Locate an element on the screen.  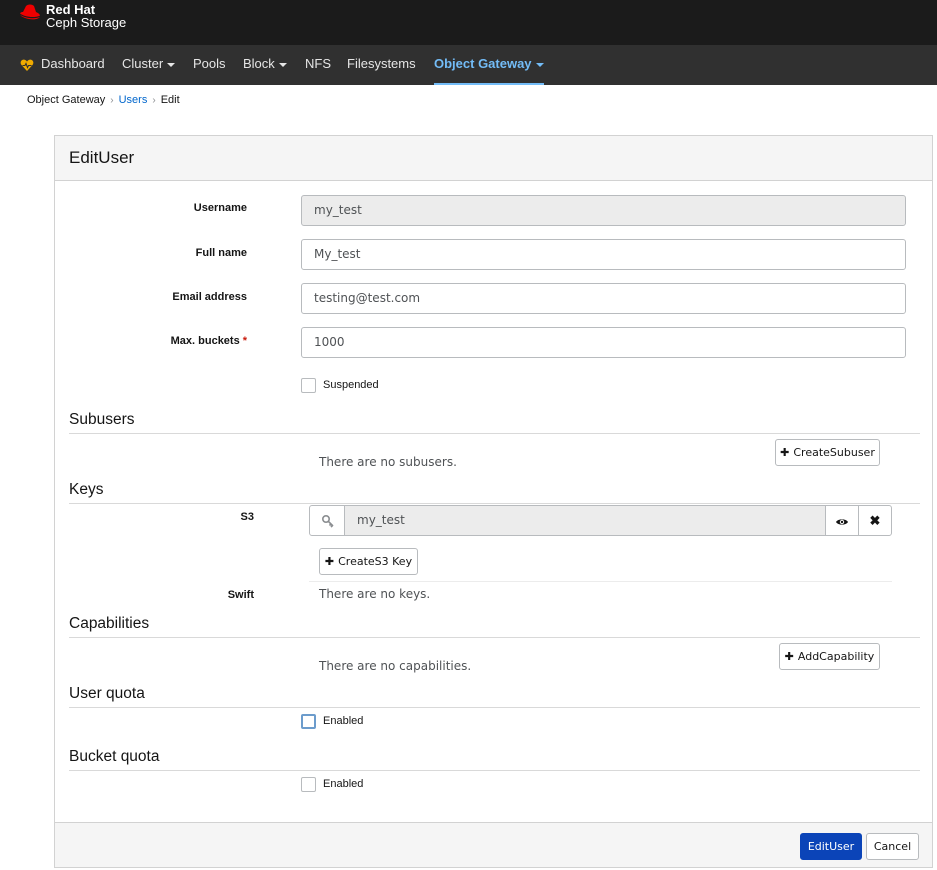
card-header: EditUser is located at coordinates (493, 158).